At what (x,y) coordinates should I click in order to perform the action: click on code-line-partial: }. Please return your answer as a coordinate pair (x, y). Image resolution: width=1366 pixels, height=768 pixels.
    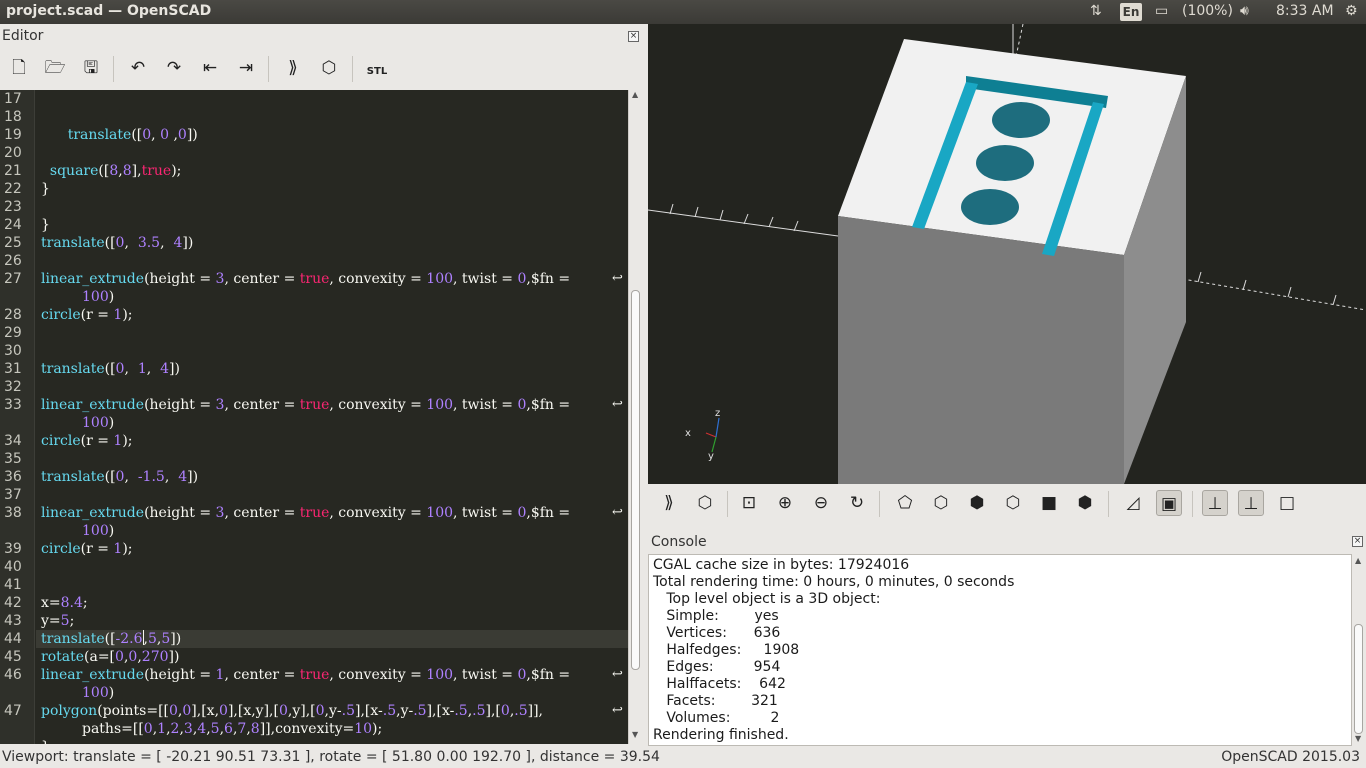
    Looking at the image, I should click on (45, 741).